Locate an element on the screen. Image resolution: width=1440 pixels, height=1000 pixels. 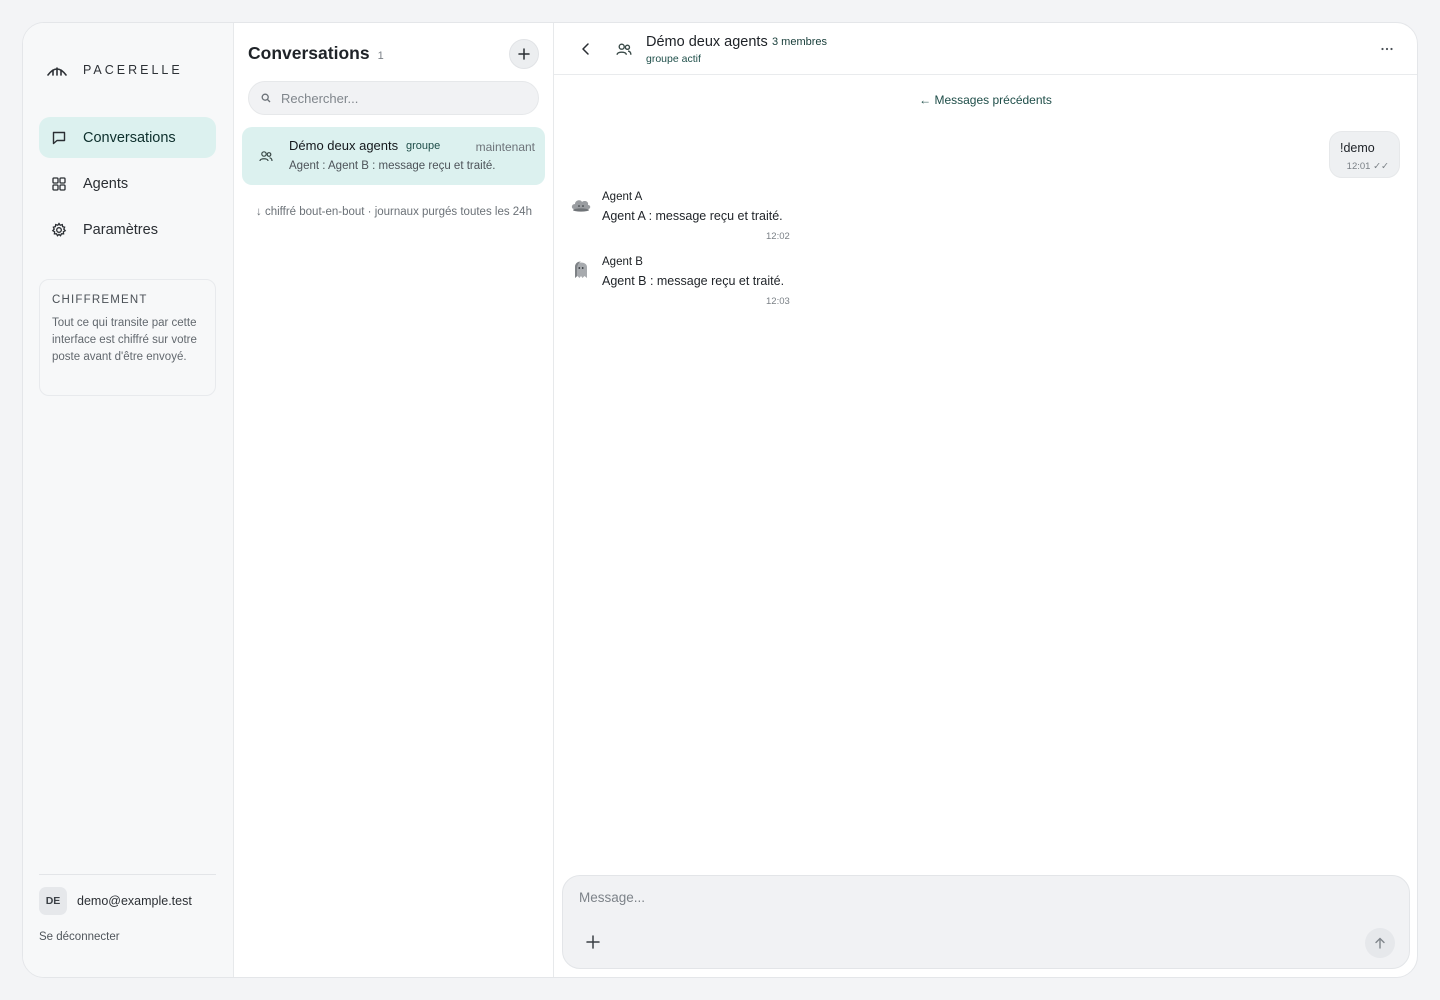
more-options-icon is located at coordinates (1387, 49).